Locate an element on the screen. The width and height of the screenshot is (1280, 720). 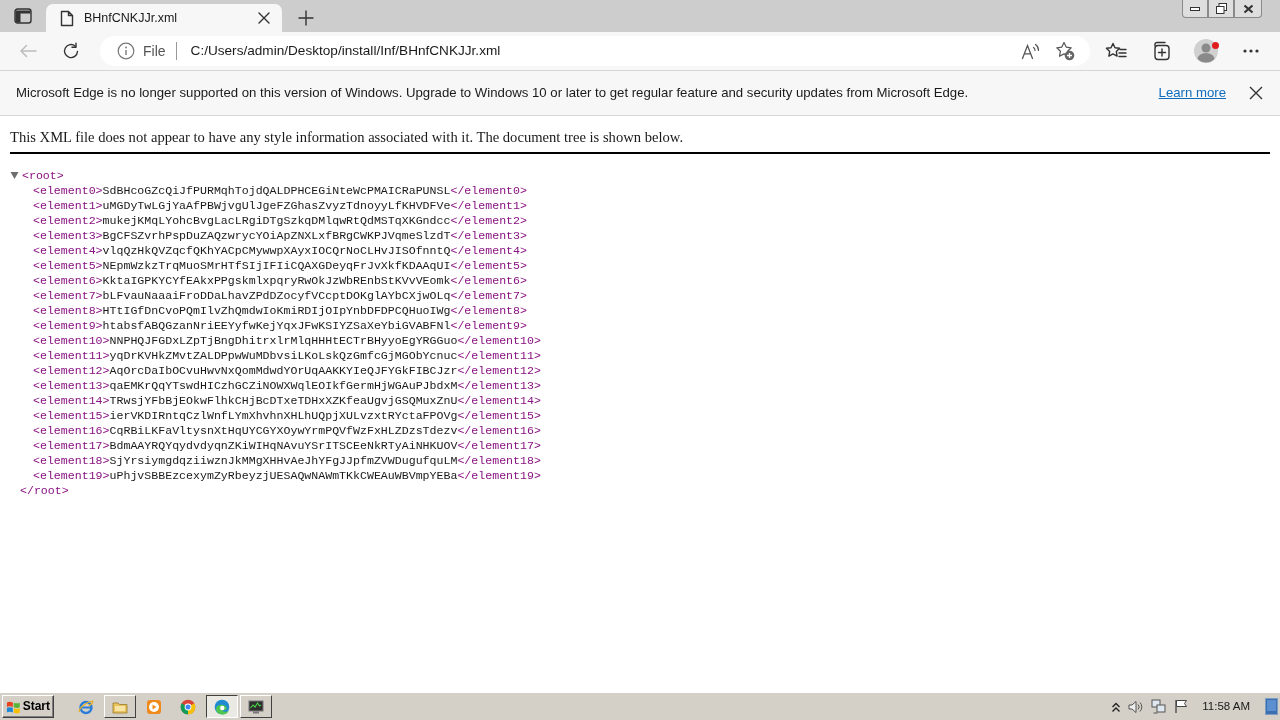
monitor-icon is located at coordinates (256, 706).